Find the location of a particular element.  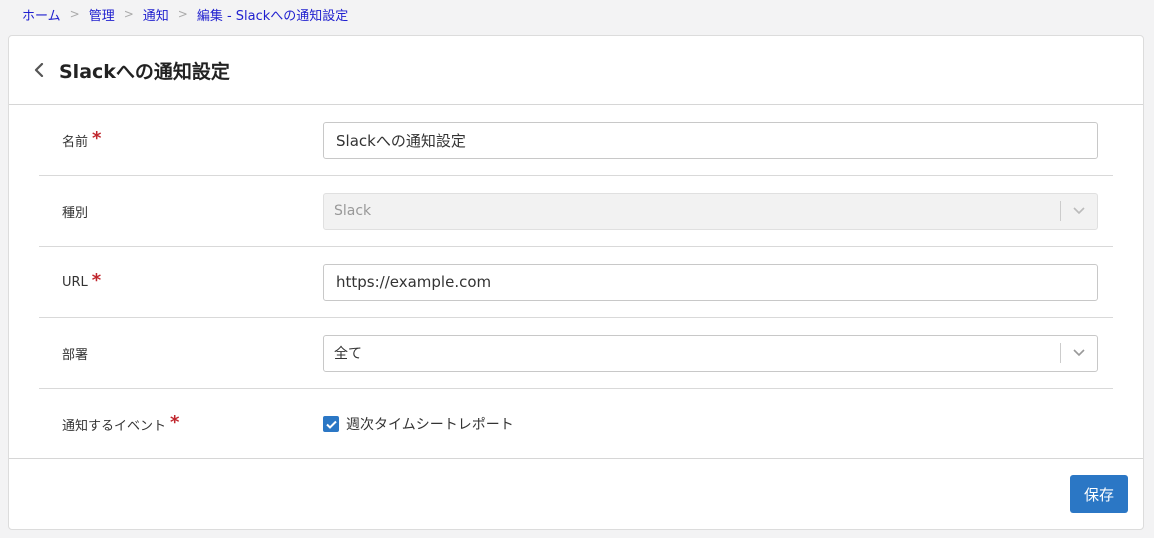

breadcrumb-home: ホーム is located at coordinates (41, 14).